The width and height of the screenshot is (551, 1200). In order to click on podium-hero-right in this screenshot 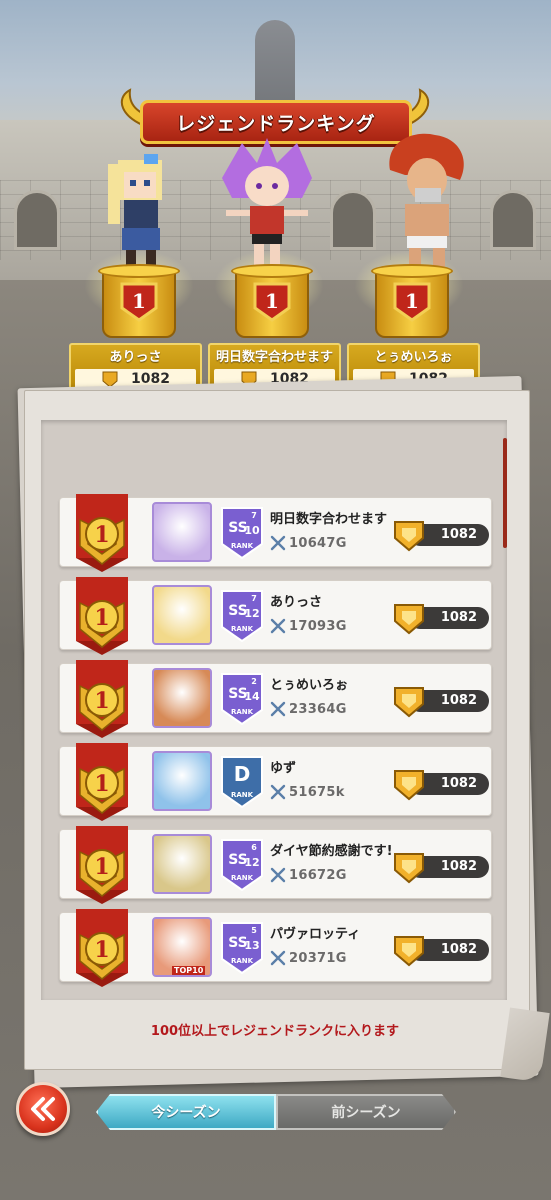, I will do `click(425, 202)`.